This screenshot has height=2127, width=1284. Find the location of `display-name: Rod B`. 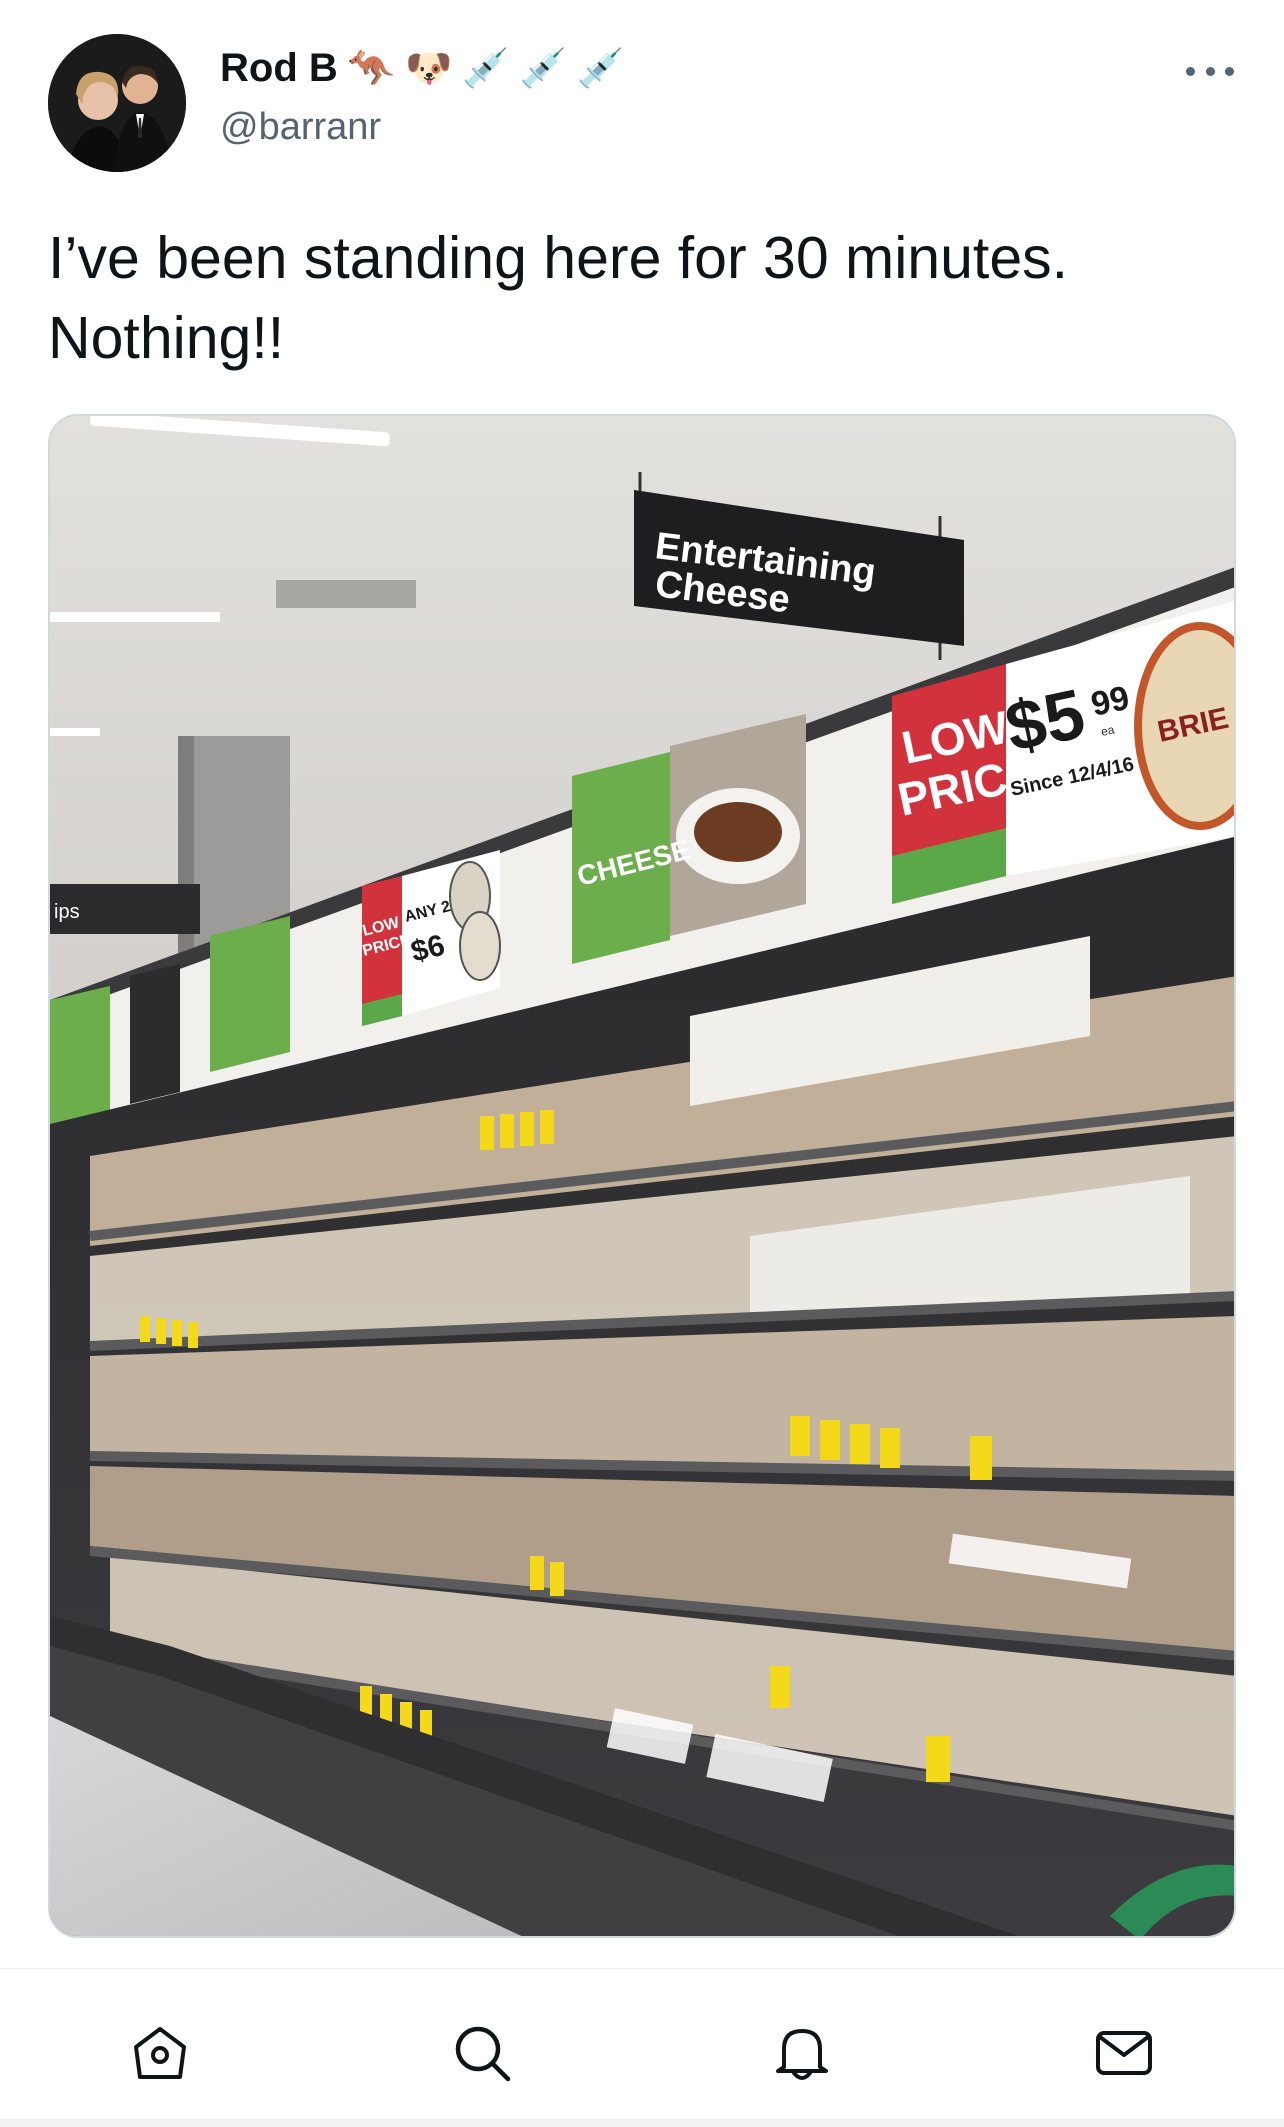

display-name: Rod B is located at coordinates (279, 68).